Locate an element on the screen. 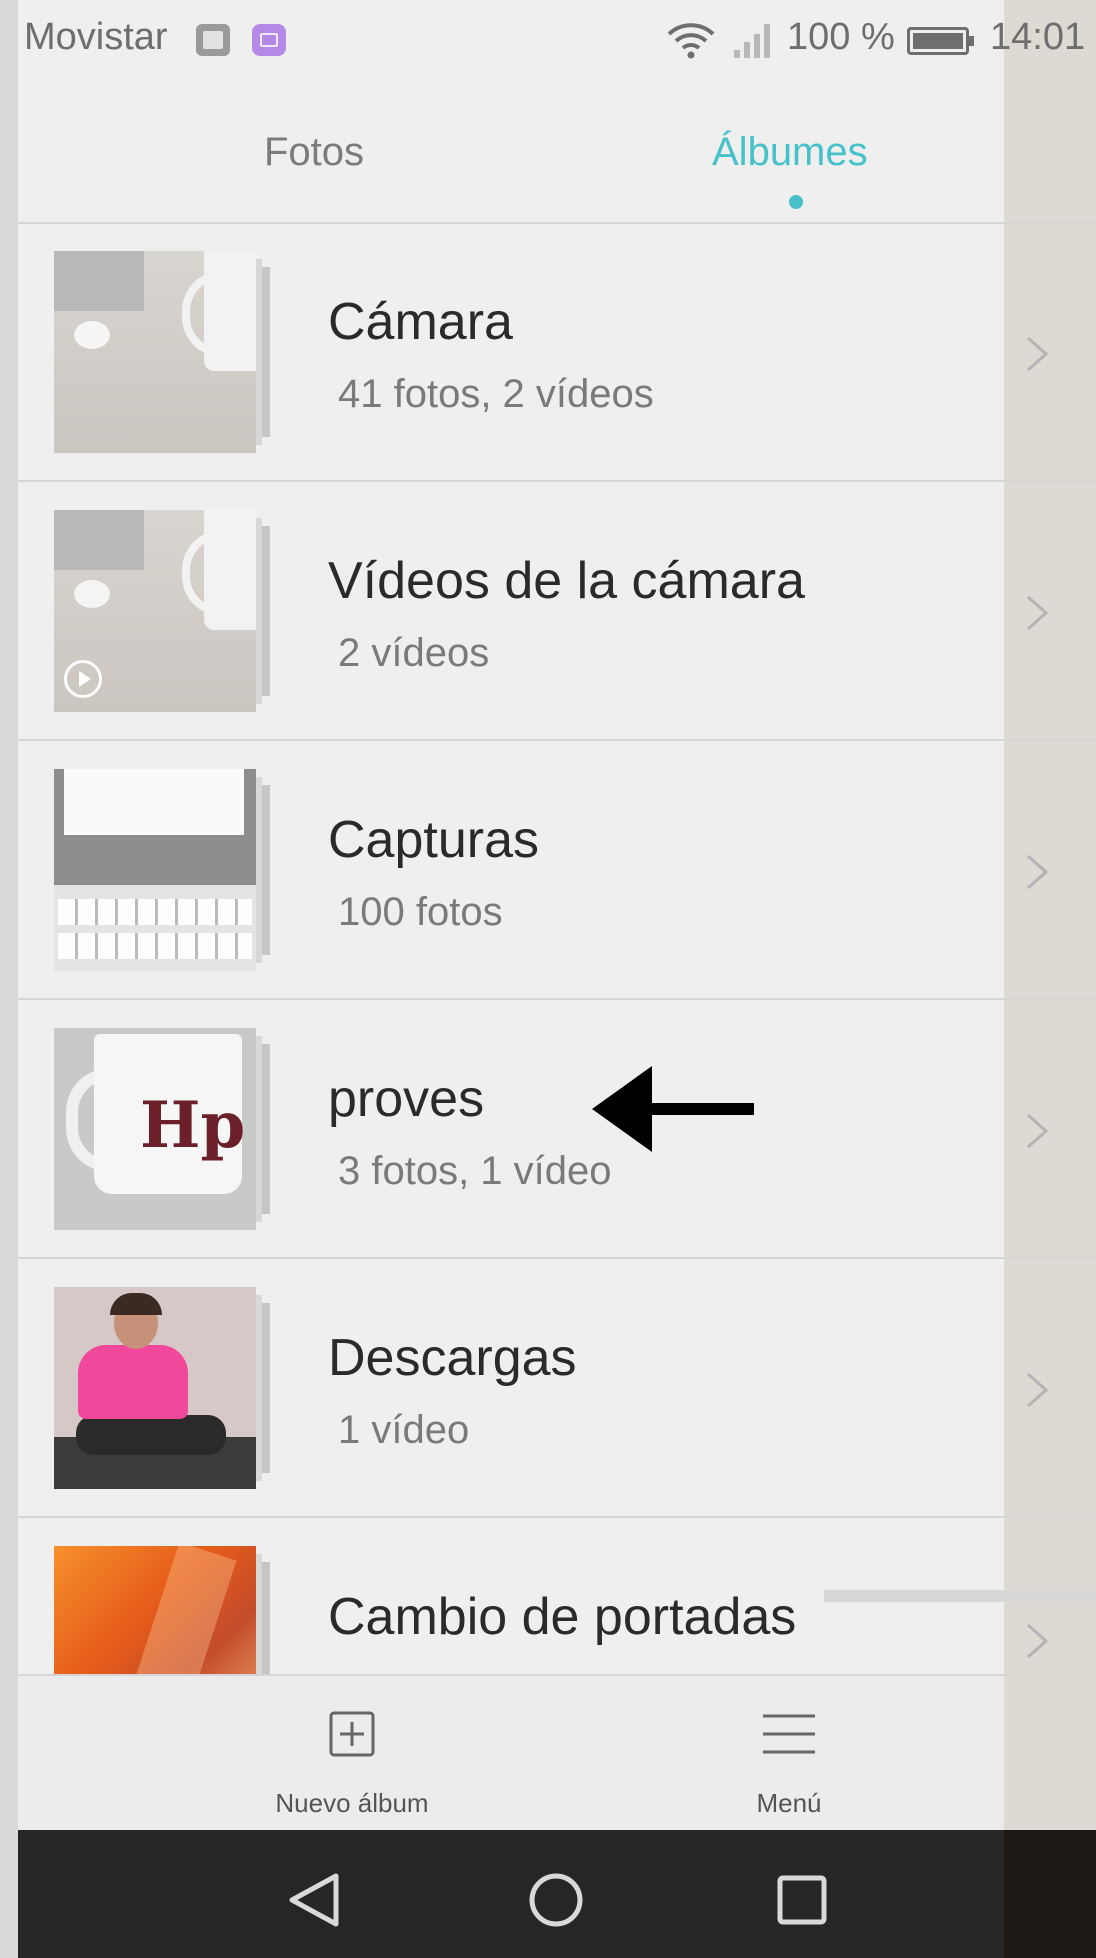 The image size is (1096, 1958). right-background-dark is located at coordinates (1050, 1894).